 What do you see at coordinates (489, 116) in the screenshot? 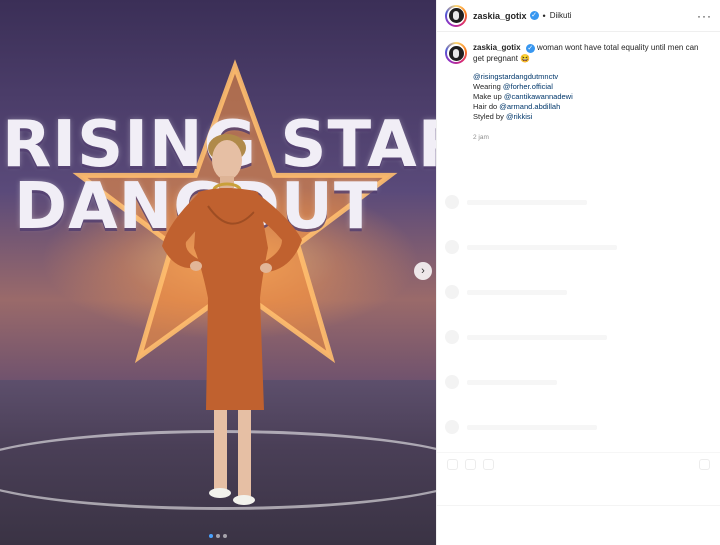
I see `styled-label: Styled by` at bounding box center [489, 116].